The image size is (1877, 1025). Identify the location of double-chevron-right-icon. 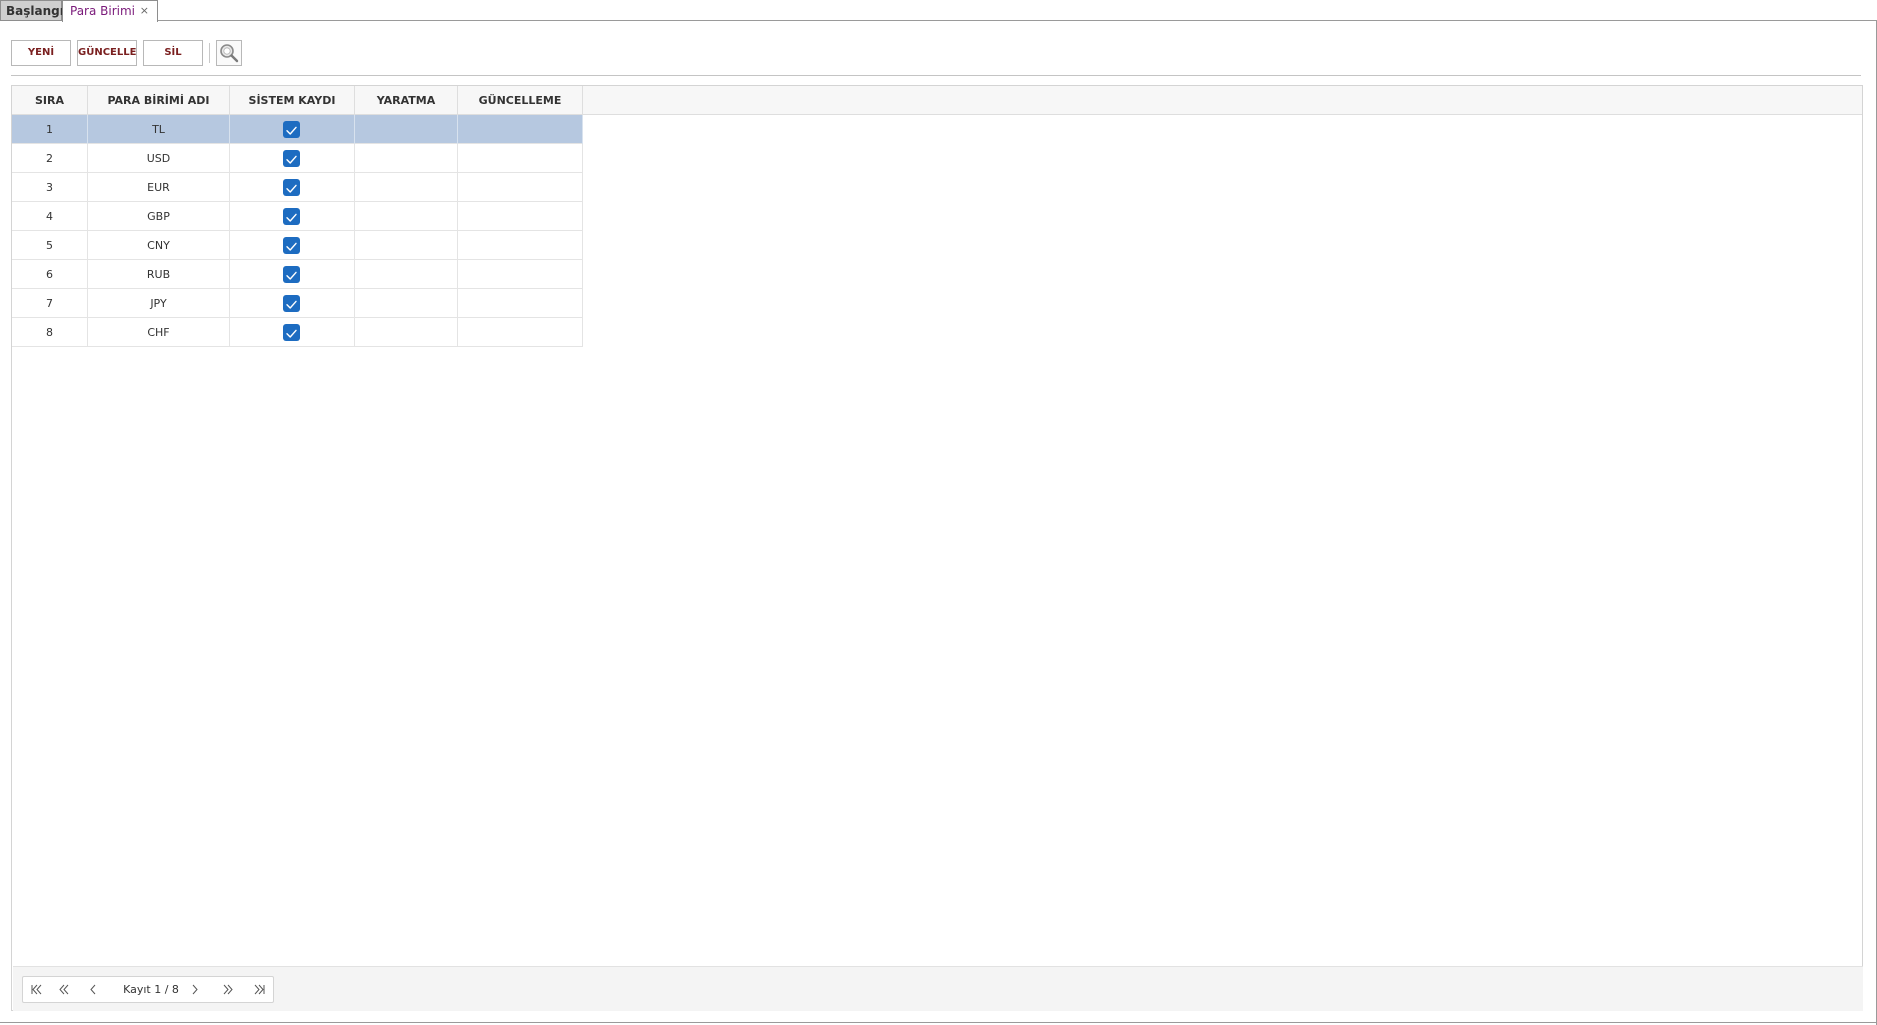
(228, 989).